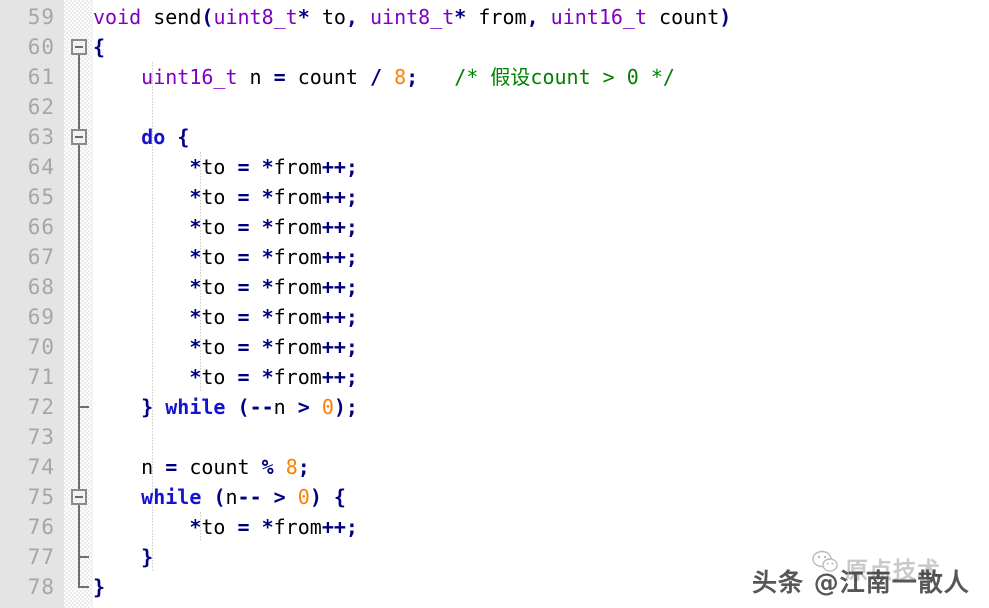 Image resolution: width=989 pixels, height=608 pixels. Describe the element at coordinates (291, 467) in the screenshot. I see `code-token: 8` at that location.